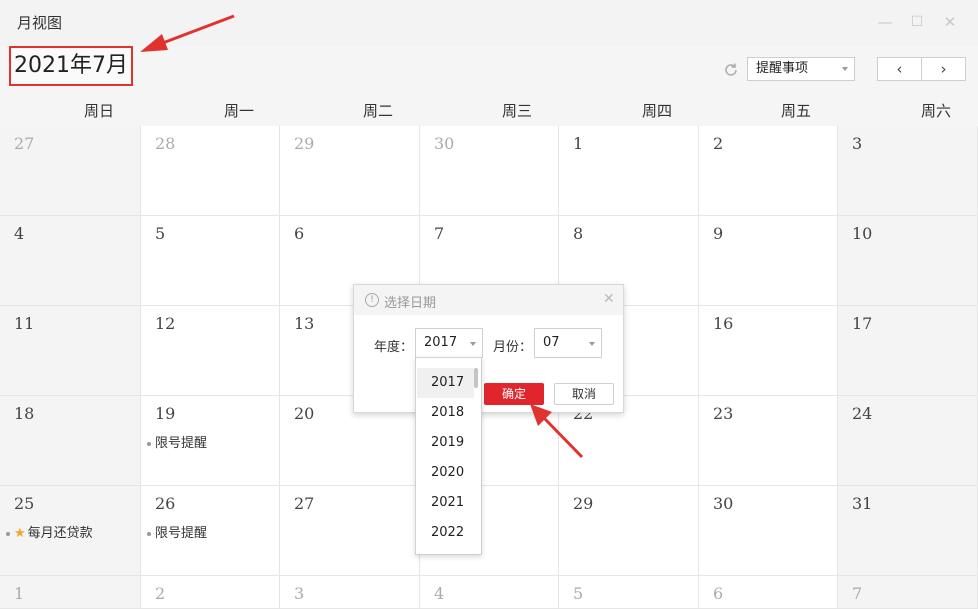 This screenshot has width=978, height=609. Describe the element at coordinates (378, 111) in the screenshot. I see `weekday-label: 周二` at that location.